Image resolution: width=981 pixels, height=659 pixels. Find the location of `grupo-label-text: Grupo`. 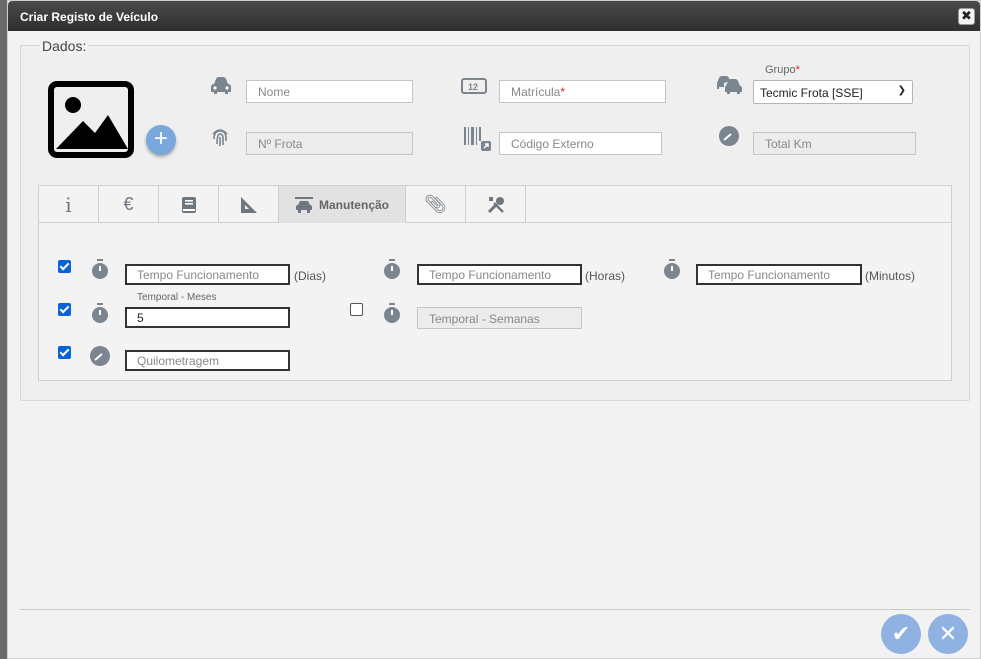

grupo-label-text: Grupo is located at coordinates (780, 70).